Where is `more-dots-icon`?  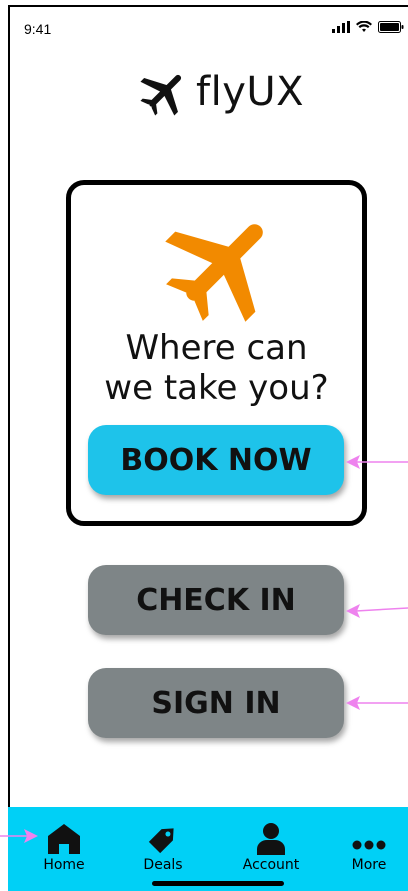 more-dots-icon is located at coordinates (369, 845).